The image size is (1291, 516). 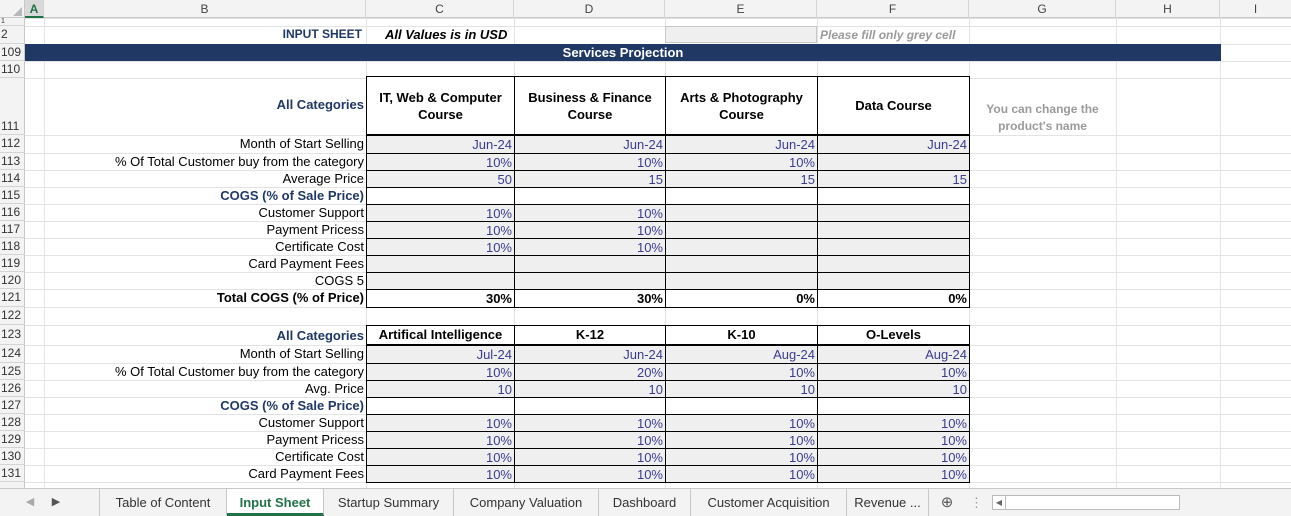 What do you see at coordinates (893, 9) in the screenshot?
I see `column-header-f: F` at bounding box center [893, 9].